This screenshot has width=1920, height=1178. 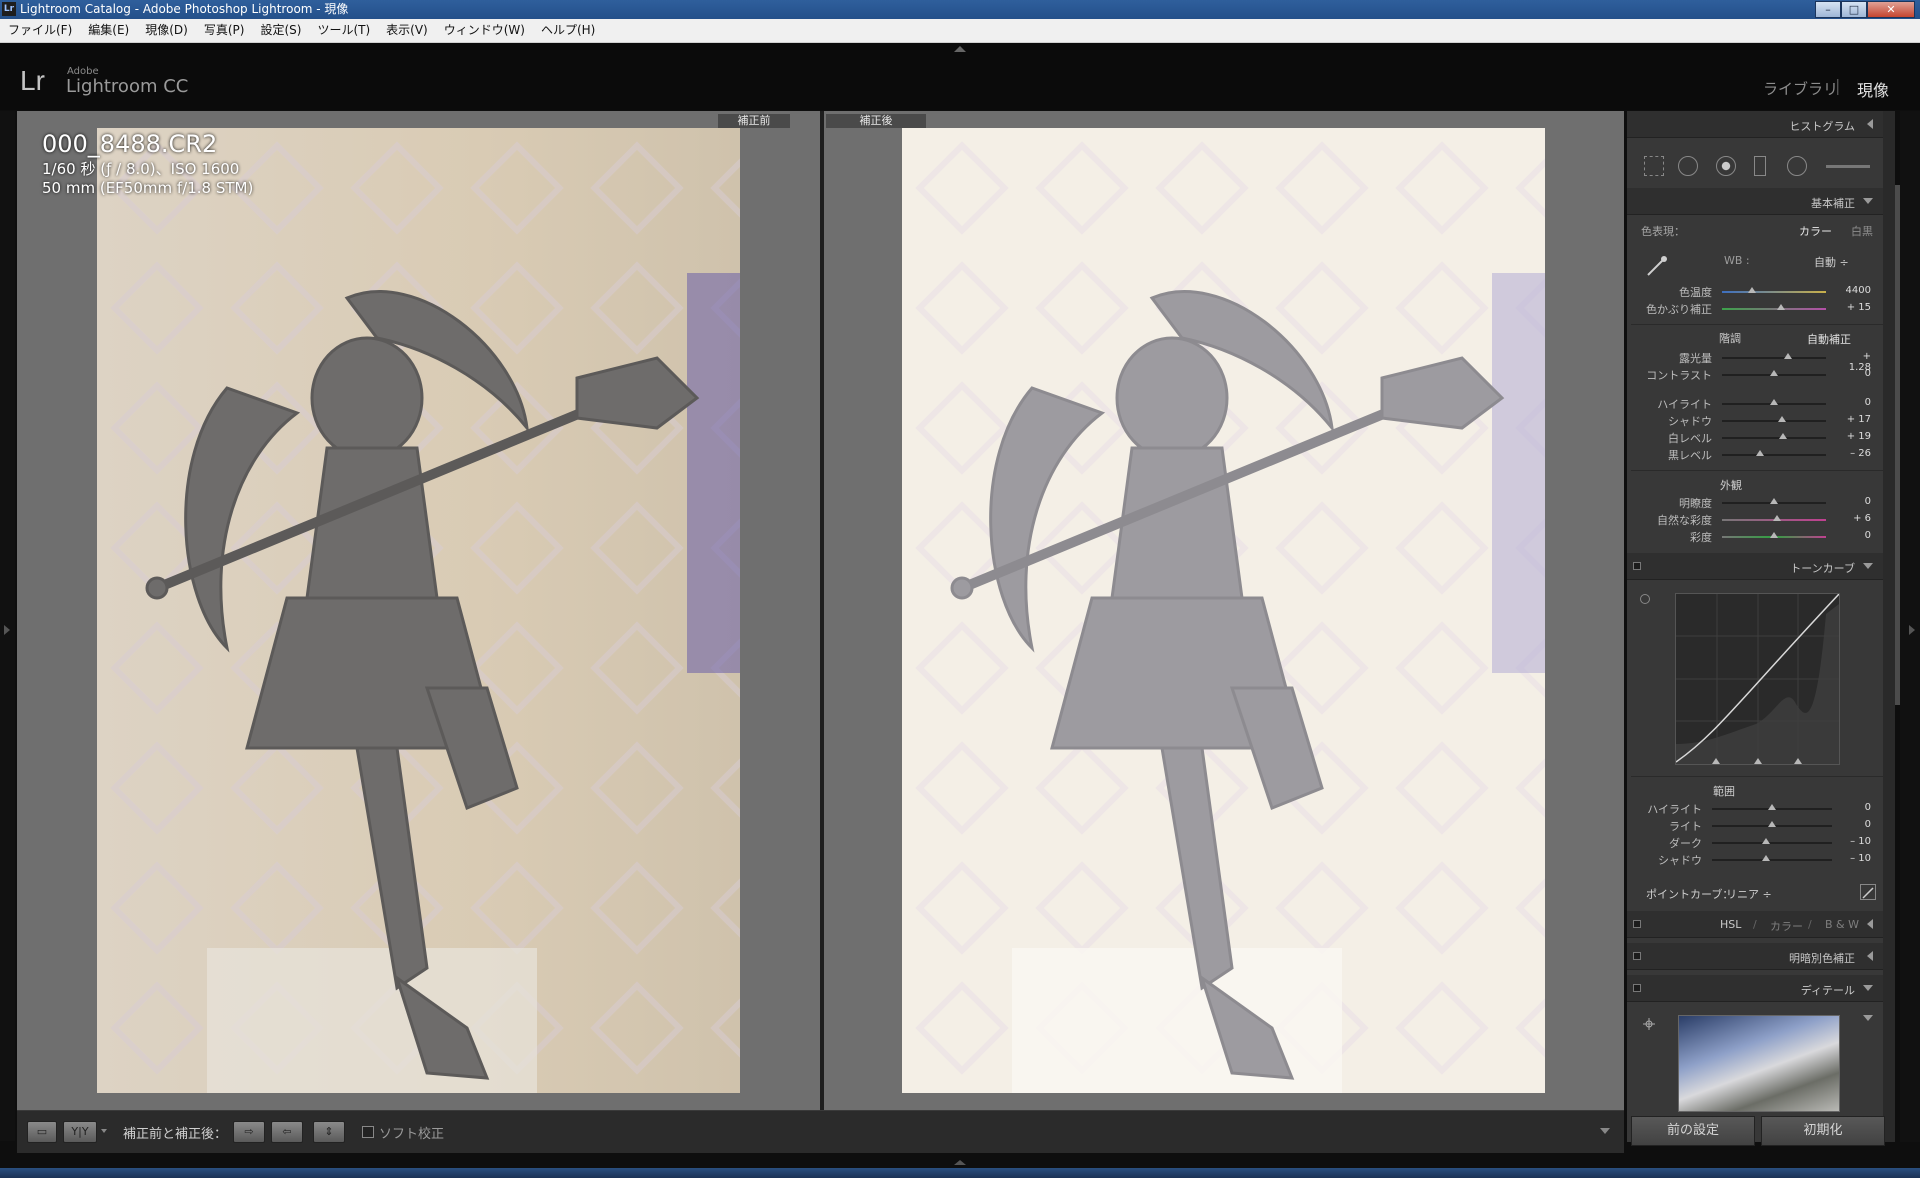 What do you see at coordinates (280, 30) in the screenshot?
I see `menu-settings: 設定(S)` at bounding box center [280, 30].